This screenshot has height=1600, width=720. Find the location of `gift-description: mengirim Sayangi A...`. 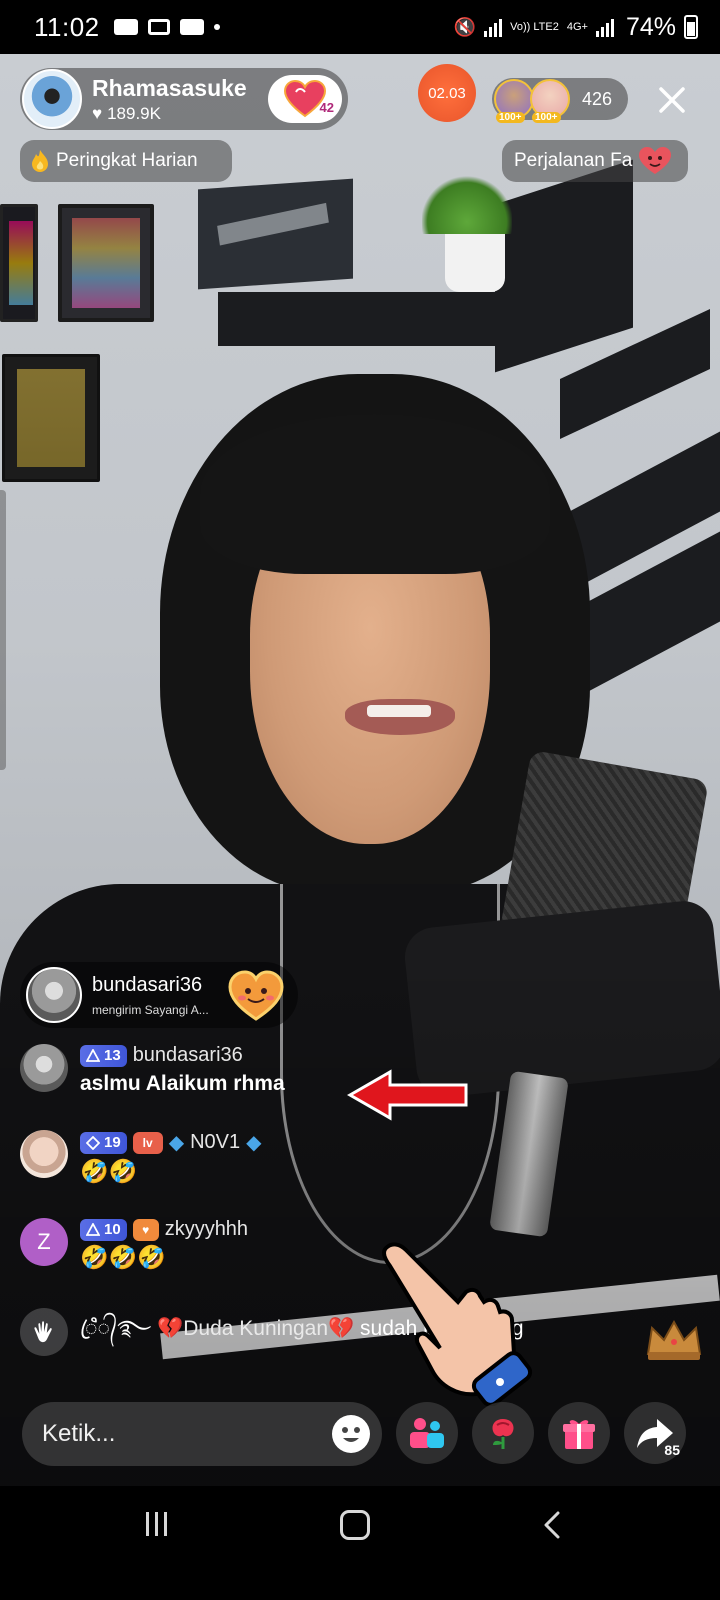

gift-description: mengirim Sayangi A... is located at coordinates (150, 1009).